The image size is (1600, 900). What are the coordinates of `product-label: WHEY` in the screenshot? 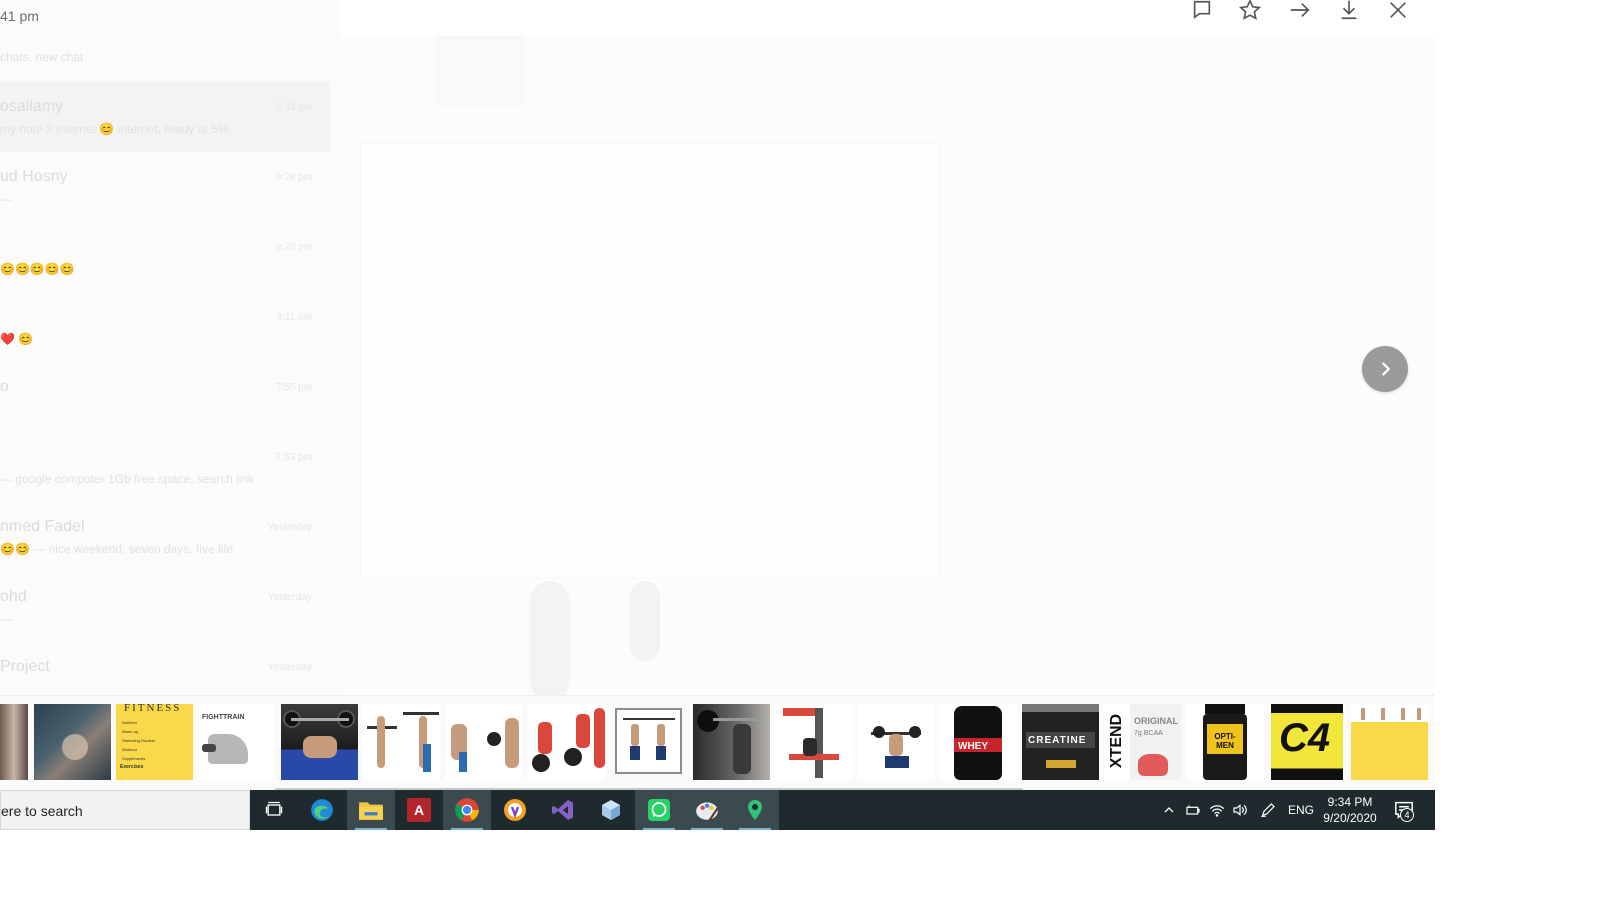 It's located at (973, 746).